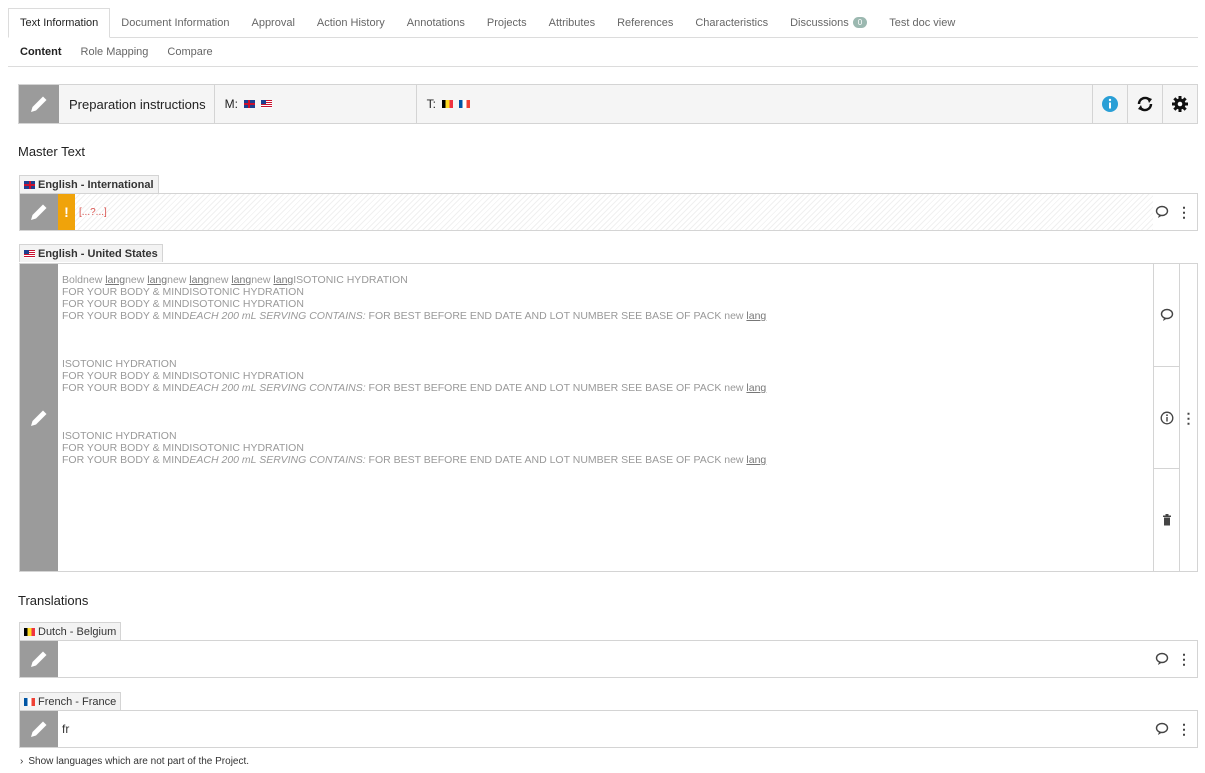 This screenshot has width=1205, height=773. I want to click on warning-icon: !, so click(66, 212).